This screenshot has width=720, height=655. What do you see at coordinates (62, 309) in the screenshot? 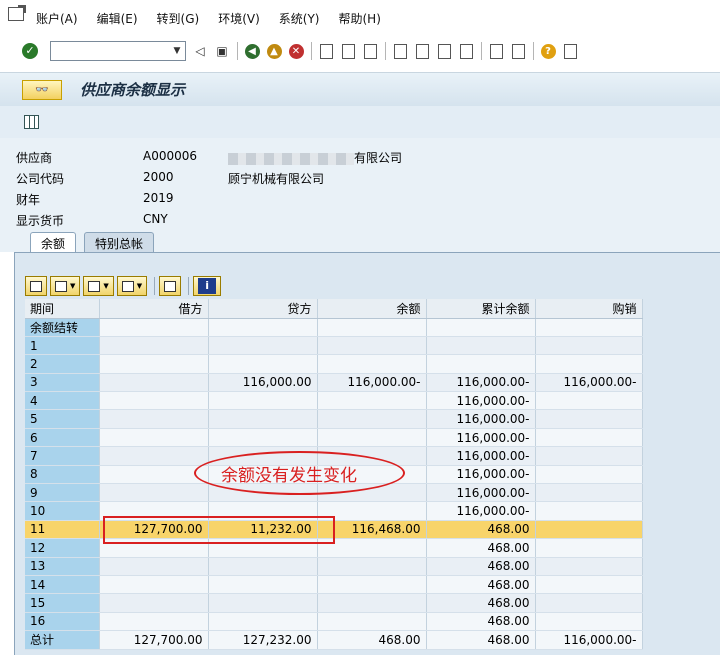
I see `column-header-period: 期间` at bounding box center [62, 309].